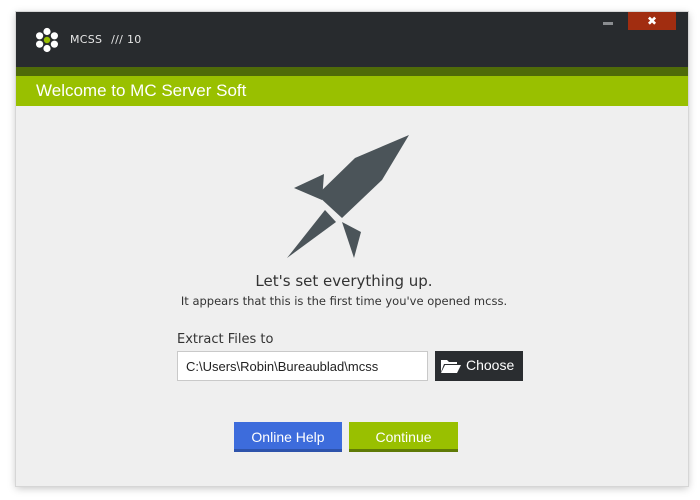  What do you see at coordinates (86, 39) in the screenshot?
I see `app-name: MCSS` at bounding box center [86, 39].